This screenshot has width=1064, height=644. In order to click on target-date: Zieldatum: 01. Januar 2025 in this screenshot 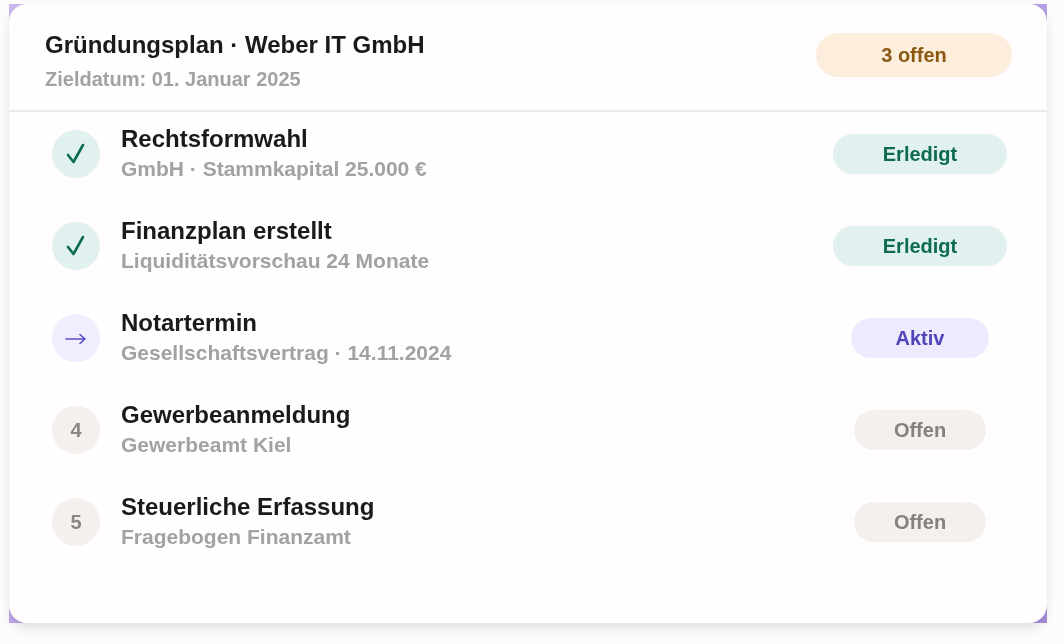, I will do `click(173, 79)`.